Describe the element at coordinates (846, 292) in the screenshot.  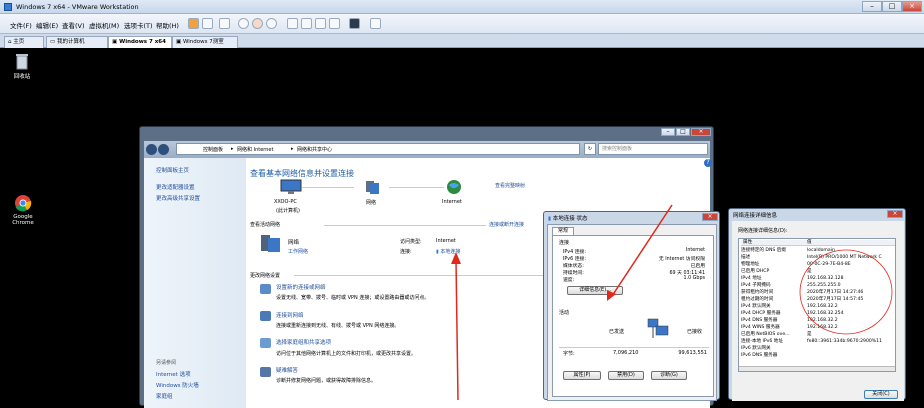
I see `annotation-circle` at that location.